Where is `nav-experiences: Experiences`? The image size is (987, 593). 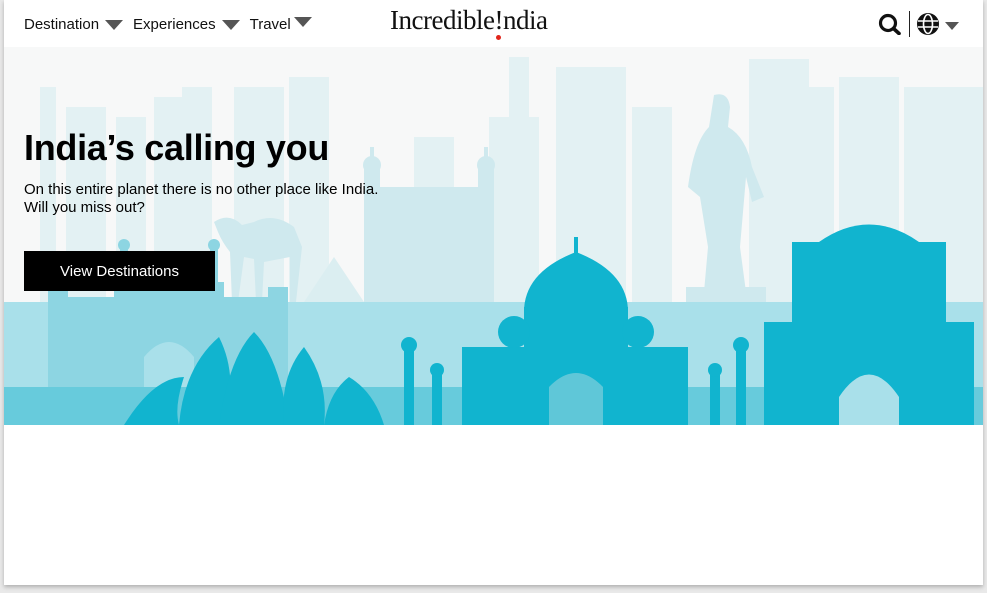 nav-experiences: Experiences is located at coordinates (186, 24).